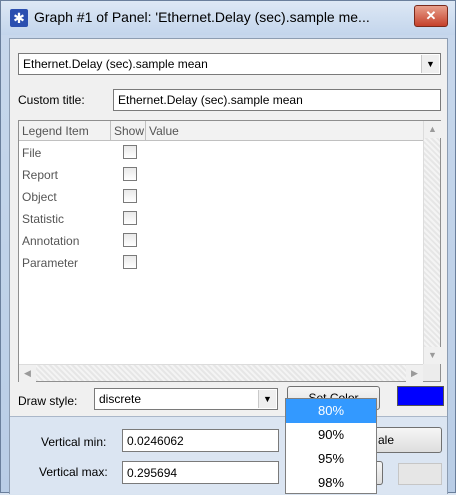  I want to click on column-value: Value, so click(164, 132).